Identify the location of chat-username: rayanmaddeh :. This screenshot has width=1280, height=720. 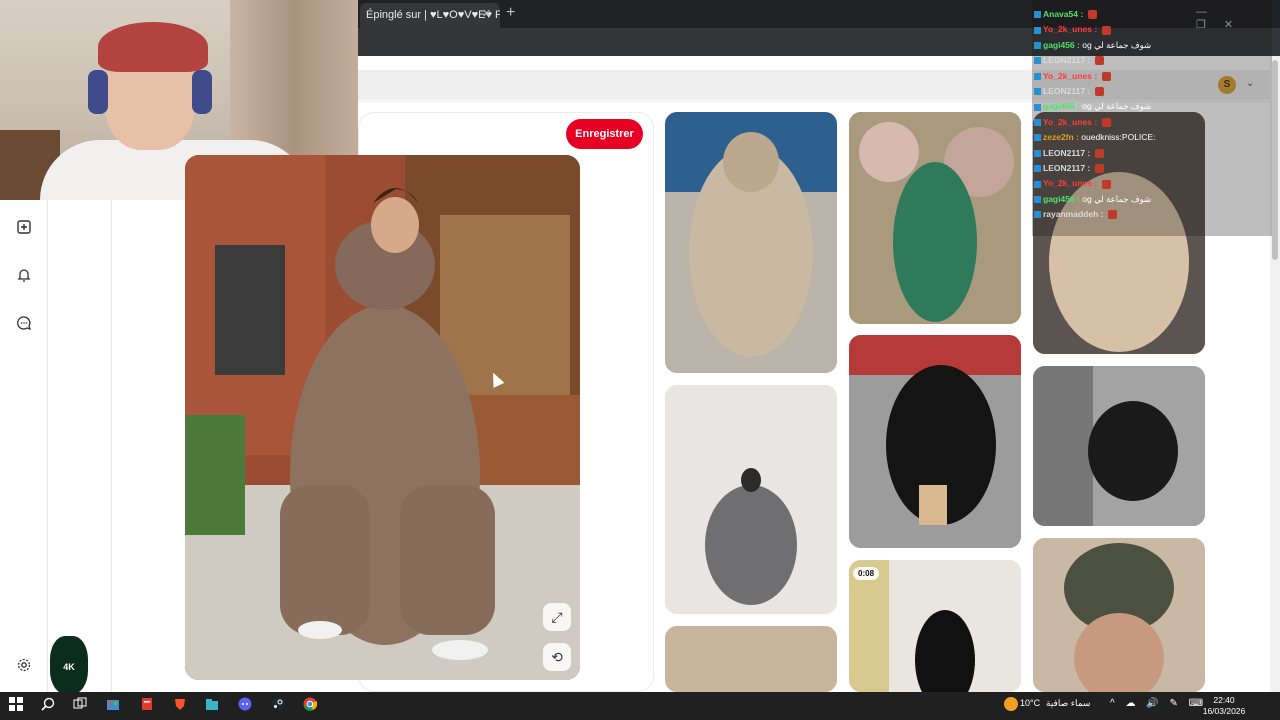
(1073, 214).